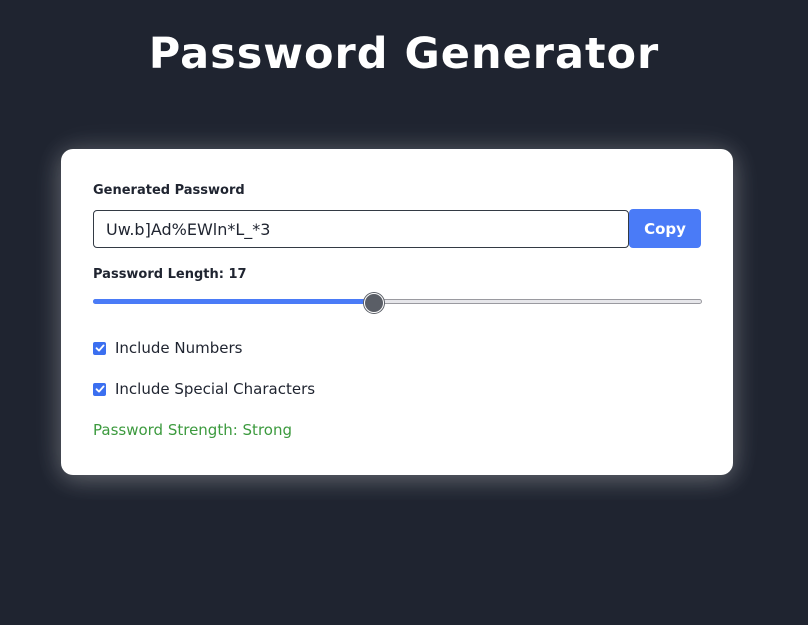 This screenshot has width=808, height=625. I want to click on password-field, so click(361, 229).